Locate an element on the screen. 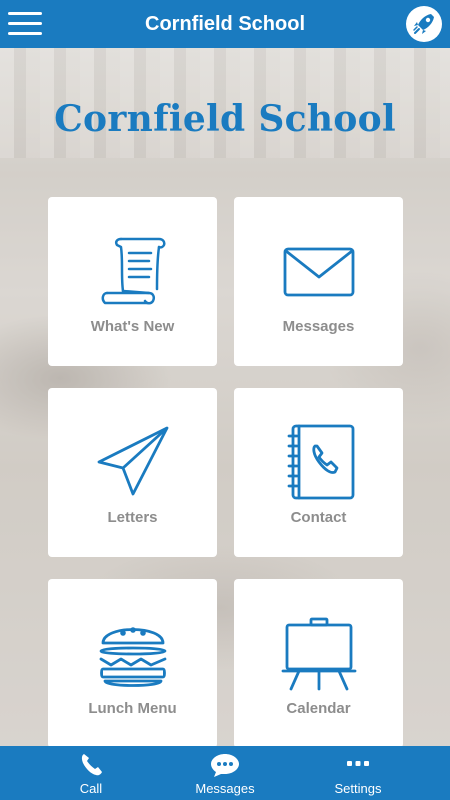 The width and height of the screenshot is (450, 800). paper-plane-icon is located at coordinates (132, 461).